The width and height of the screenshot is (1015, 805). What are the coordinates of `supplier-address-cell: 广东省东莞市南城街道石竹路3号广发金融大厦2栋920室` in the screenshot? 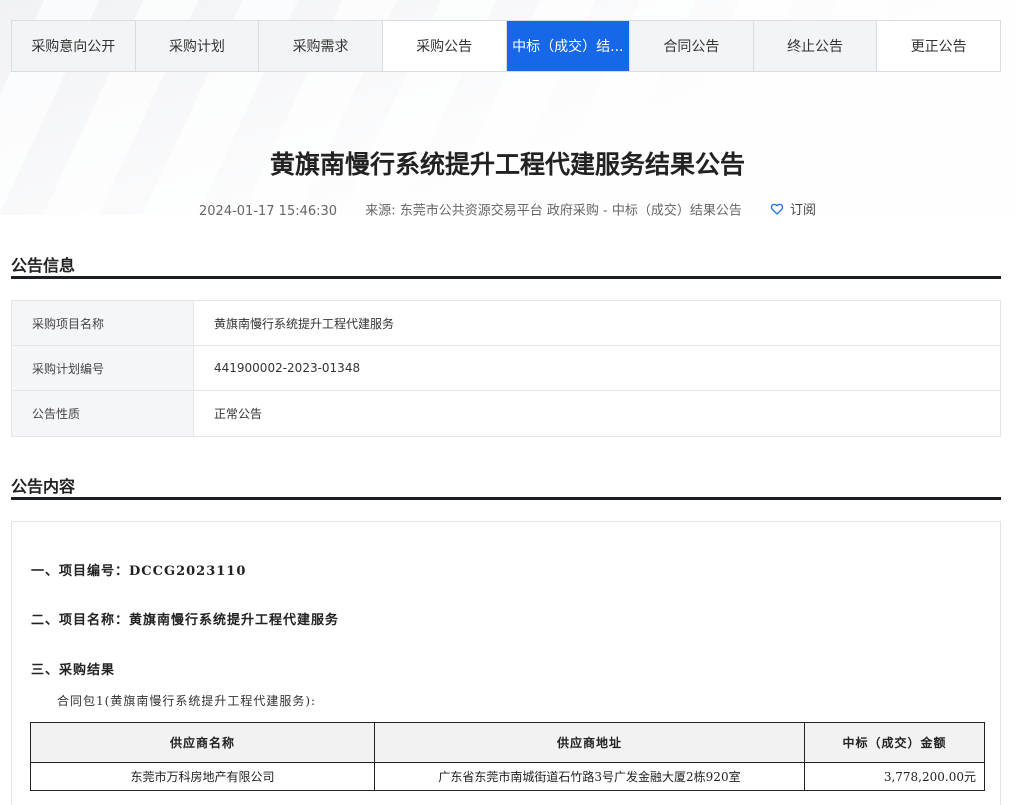 It's located at (589, 776).